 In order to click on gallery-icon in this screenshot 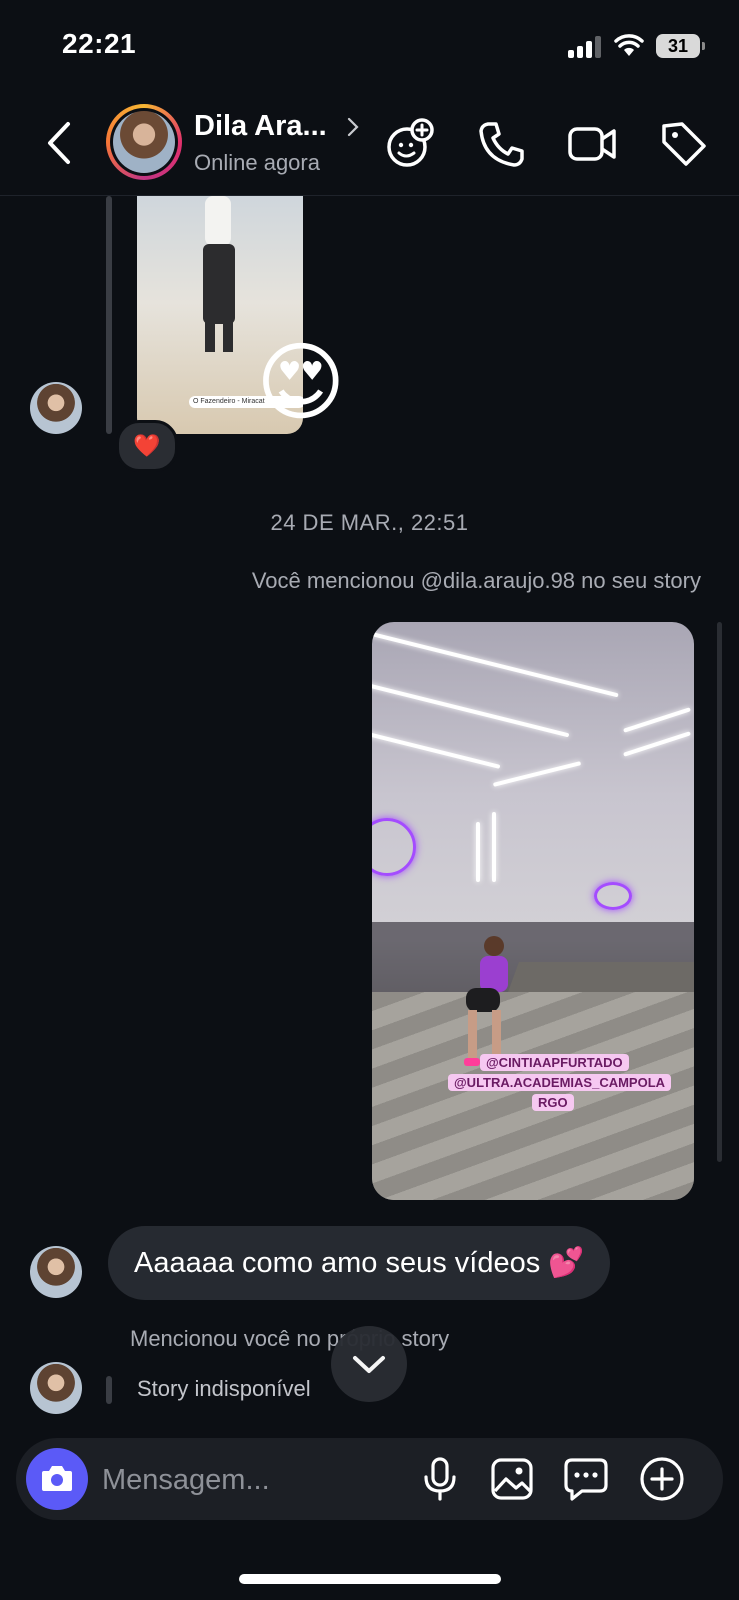, I will do `click(512, 1479)`.